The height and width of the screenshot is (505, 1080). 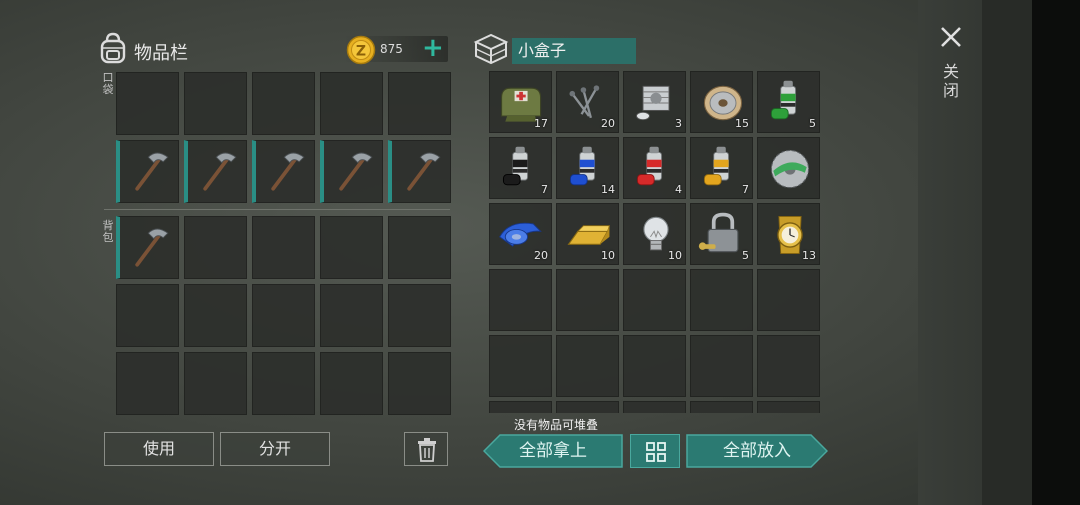 What do you see at coordinates (608, 123) in the screenshot?
I see `item-quantity: 20` at bounding box center [608, 123].